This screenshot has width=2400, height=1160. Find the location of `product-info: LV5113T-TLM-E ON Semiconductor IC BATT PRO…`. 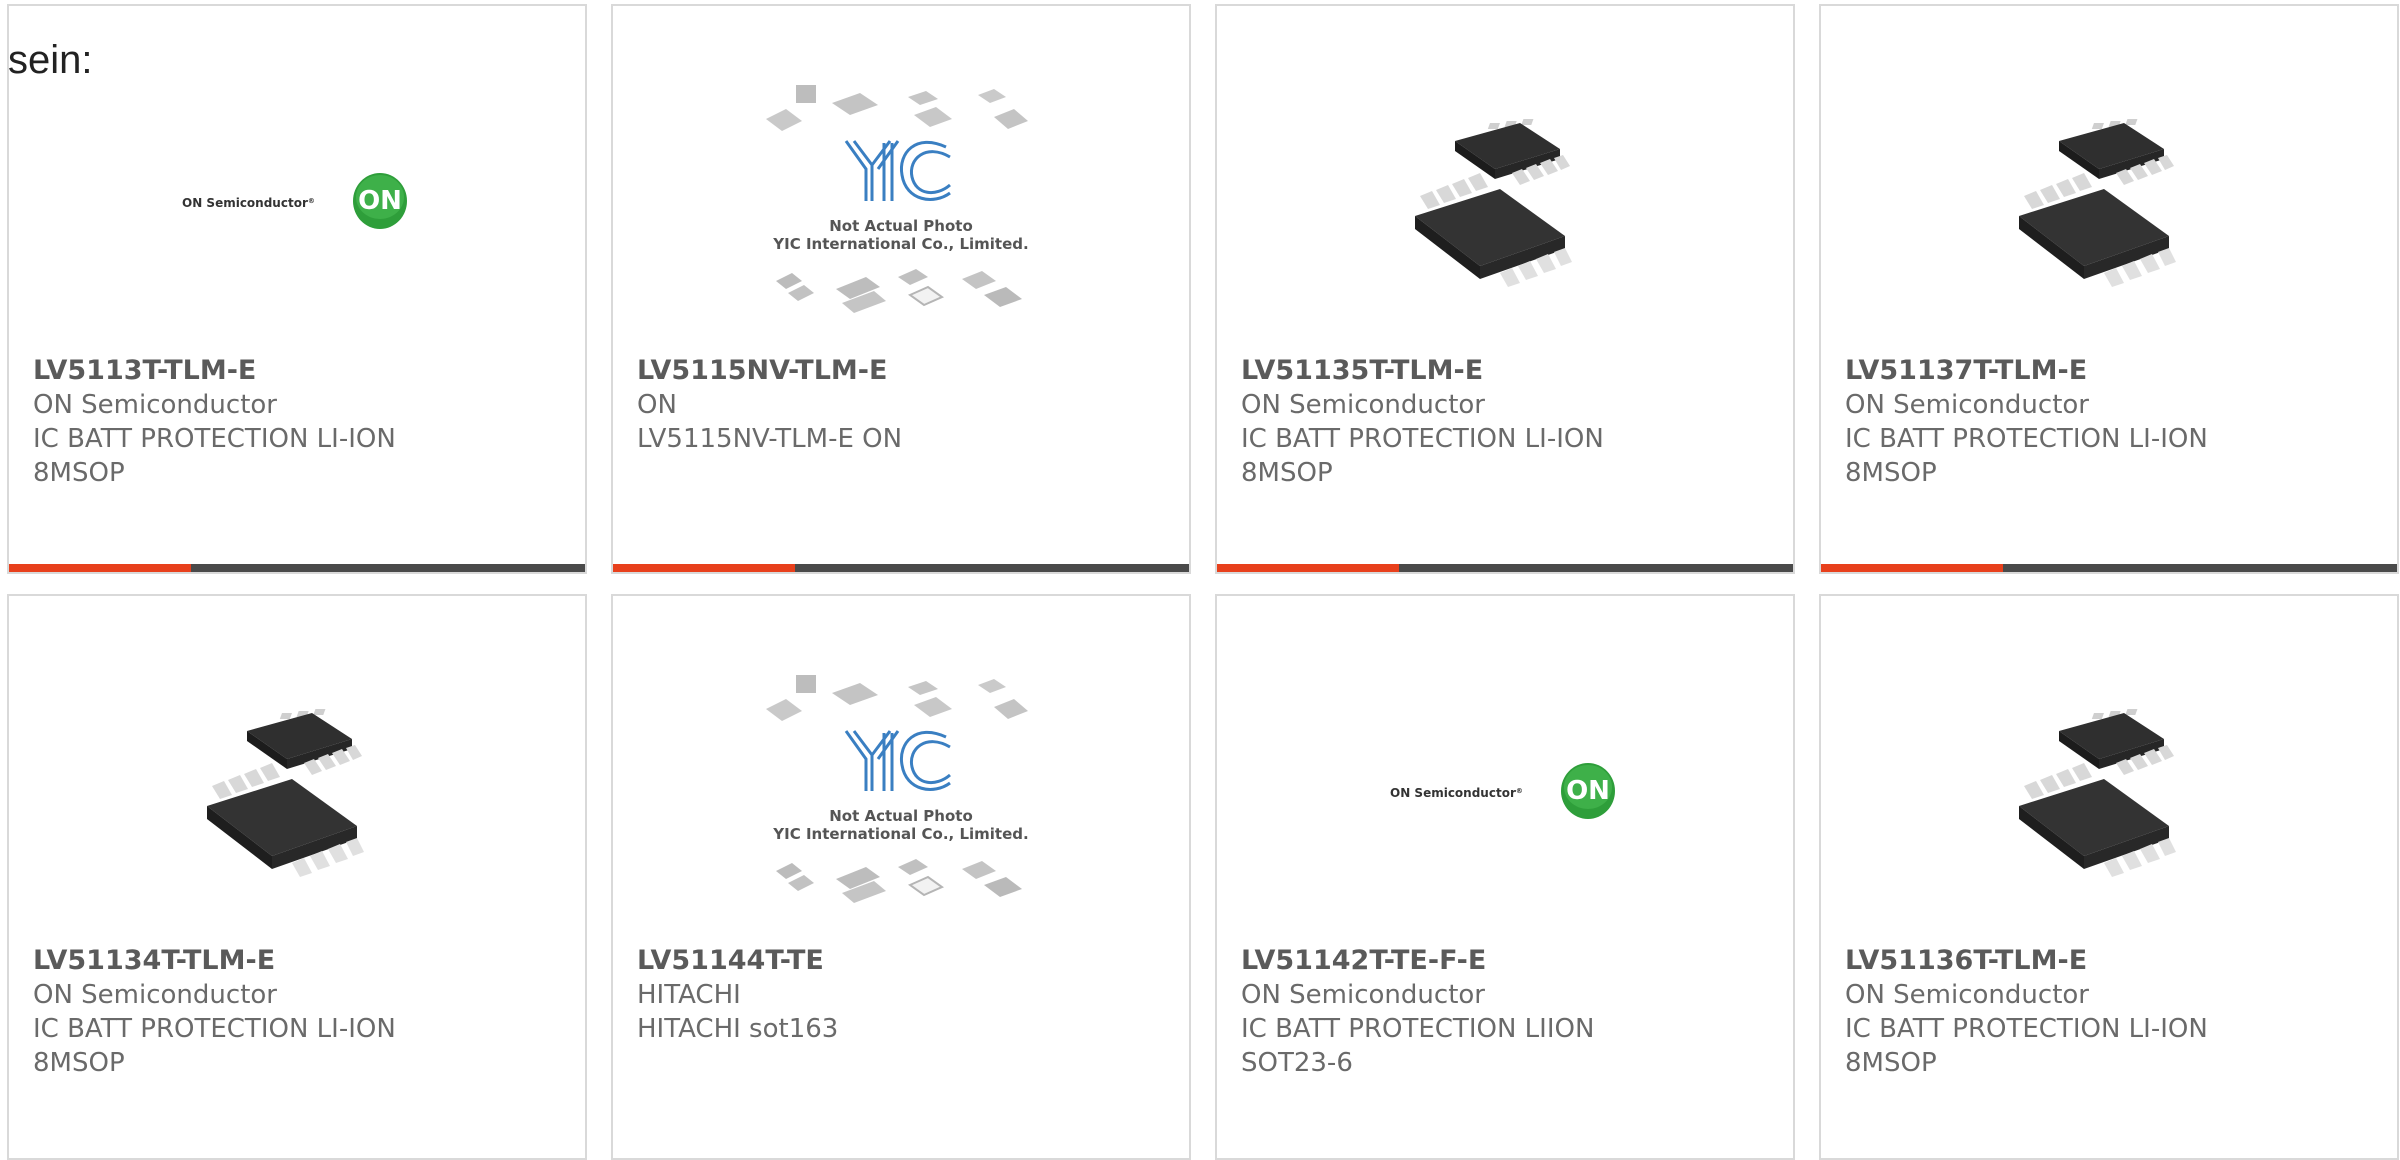

product-info: LV5113T-TLM-E ON Semiconductor IC BATT PRO… is located at coordinates (301, 422).